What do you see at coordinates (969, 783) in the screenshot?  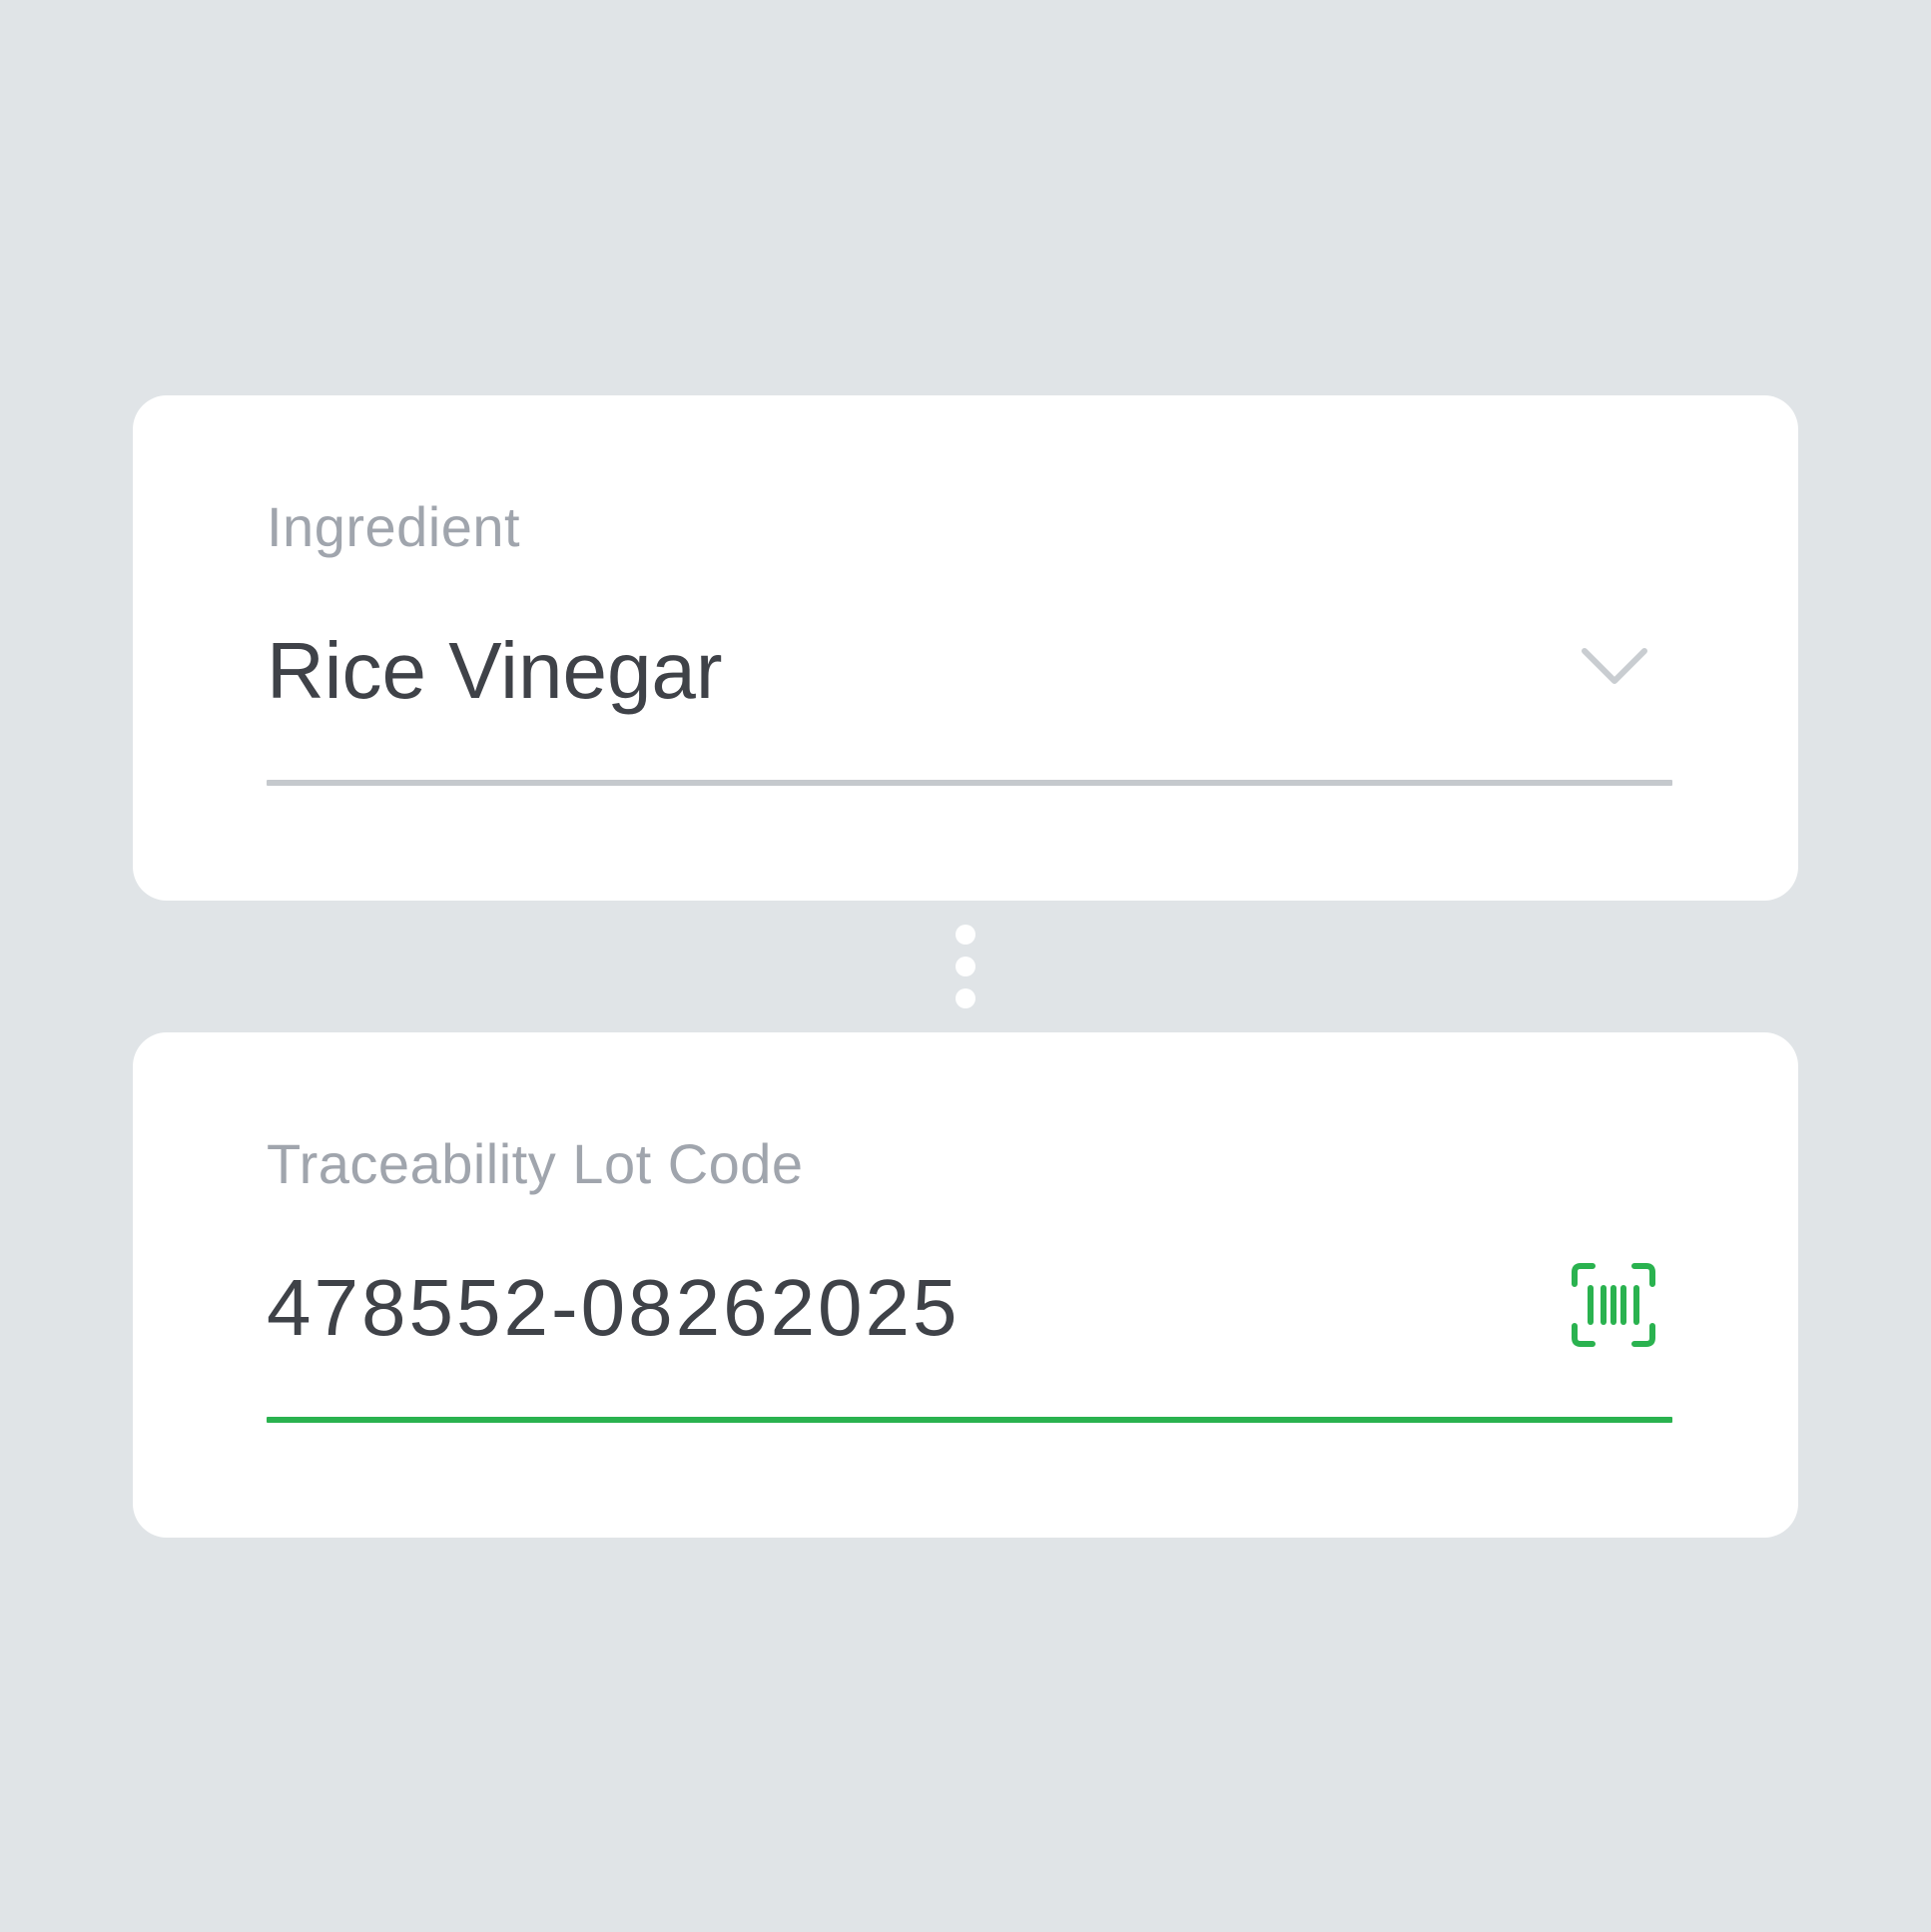 I see `ingredient-field-underline` at bounding box center [969, 783].